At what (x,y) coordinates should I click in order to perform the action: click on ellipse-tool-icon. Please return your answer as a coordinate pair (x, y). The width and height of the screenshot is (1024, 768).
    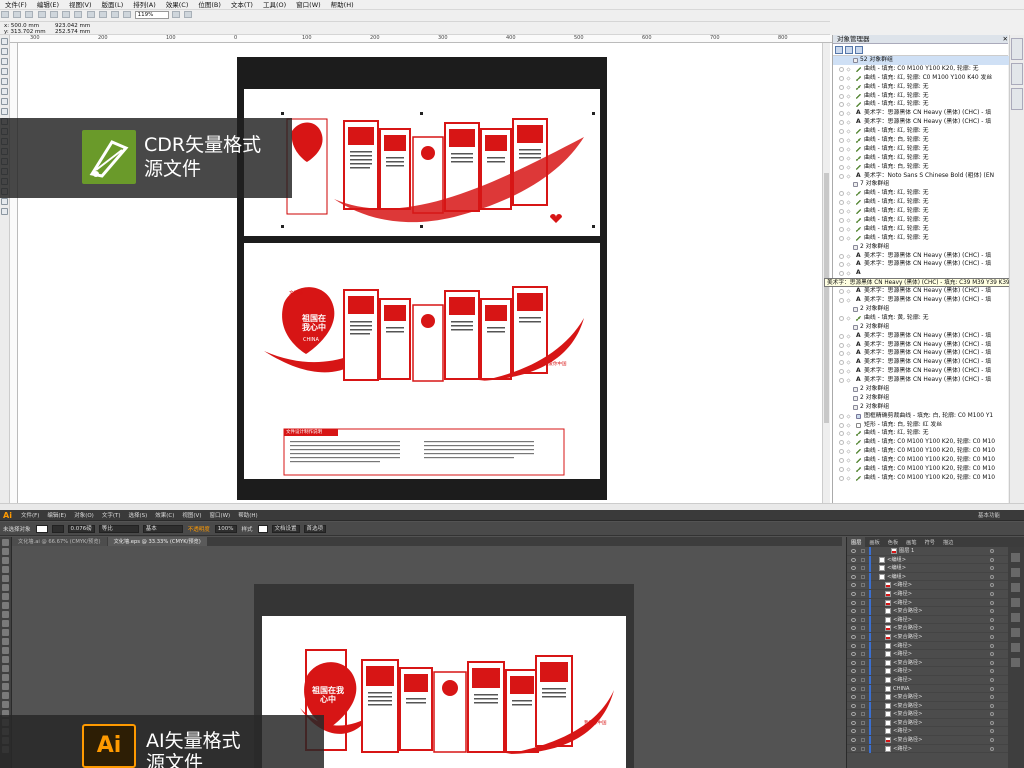
    Looking at the image, I should click on (4, 111).